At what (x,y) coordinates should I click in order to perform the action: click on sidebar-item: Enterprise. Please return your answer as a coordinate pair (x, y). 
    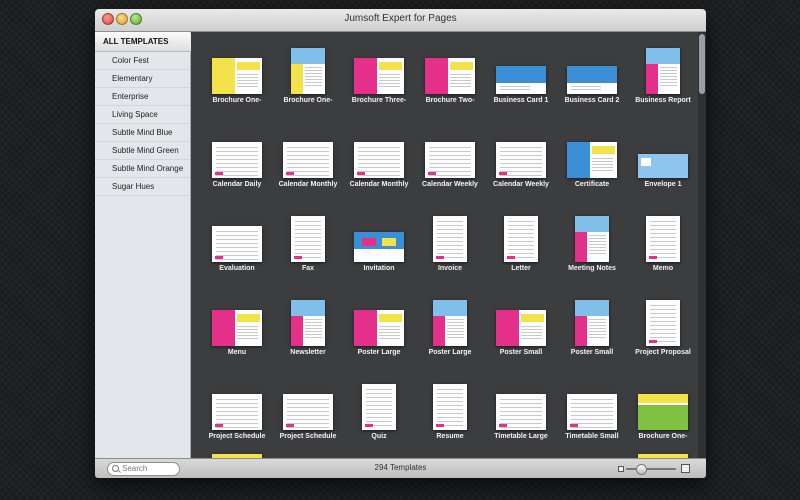
    Looking at the image, I should click on (142, 97).